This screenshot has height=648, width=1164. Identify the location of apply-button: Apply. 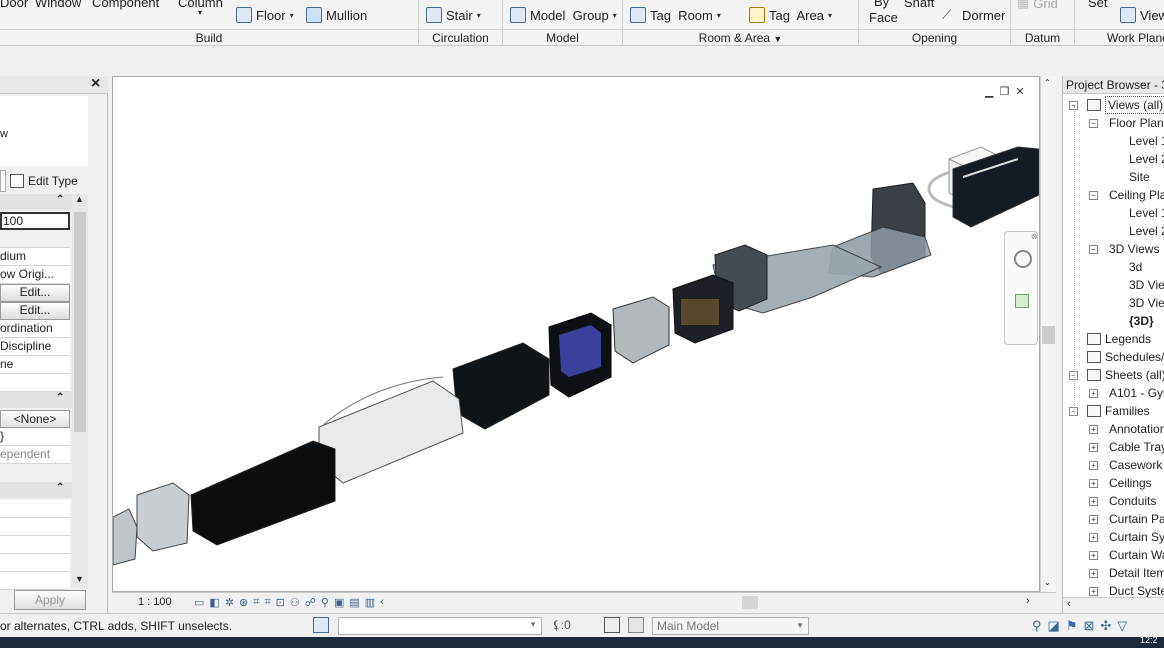
(50, 600).